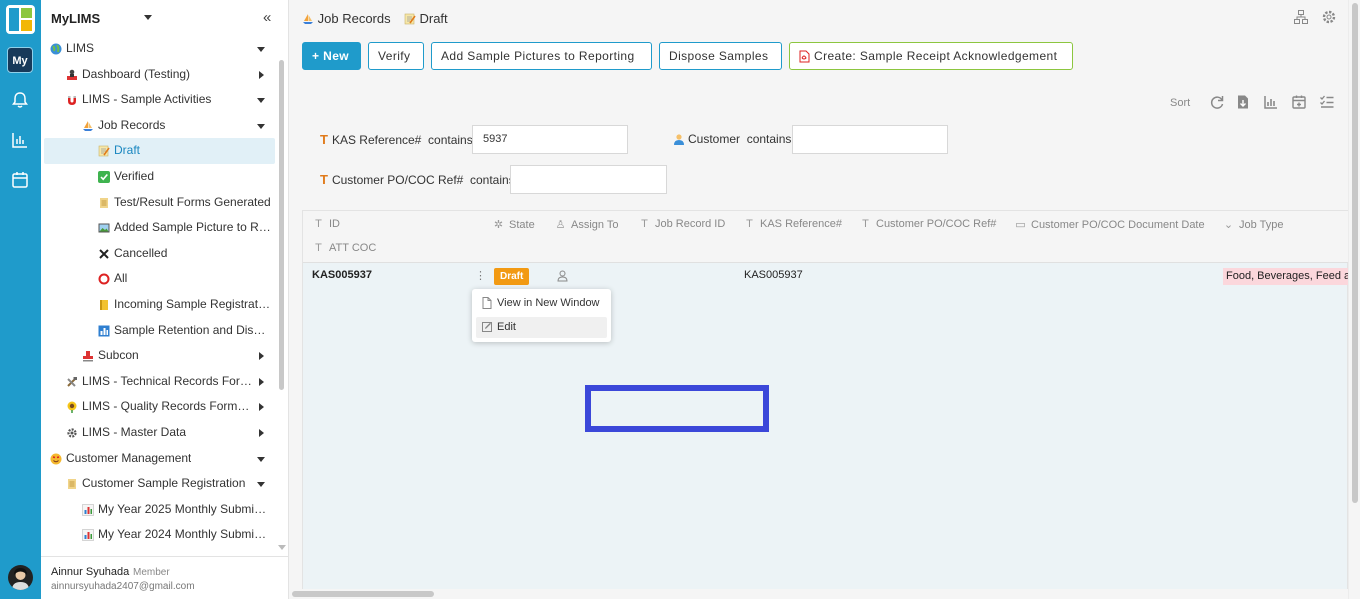 This screenshot has width=1360, height=599. Describe the element at coordinates (480, 275) in the screenshot. I see `row-menu-icon: ⋮` at that location.